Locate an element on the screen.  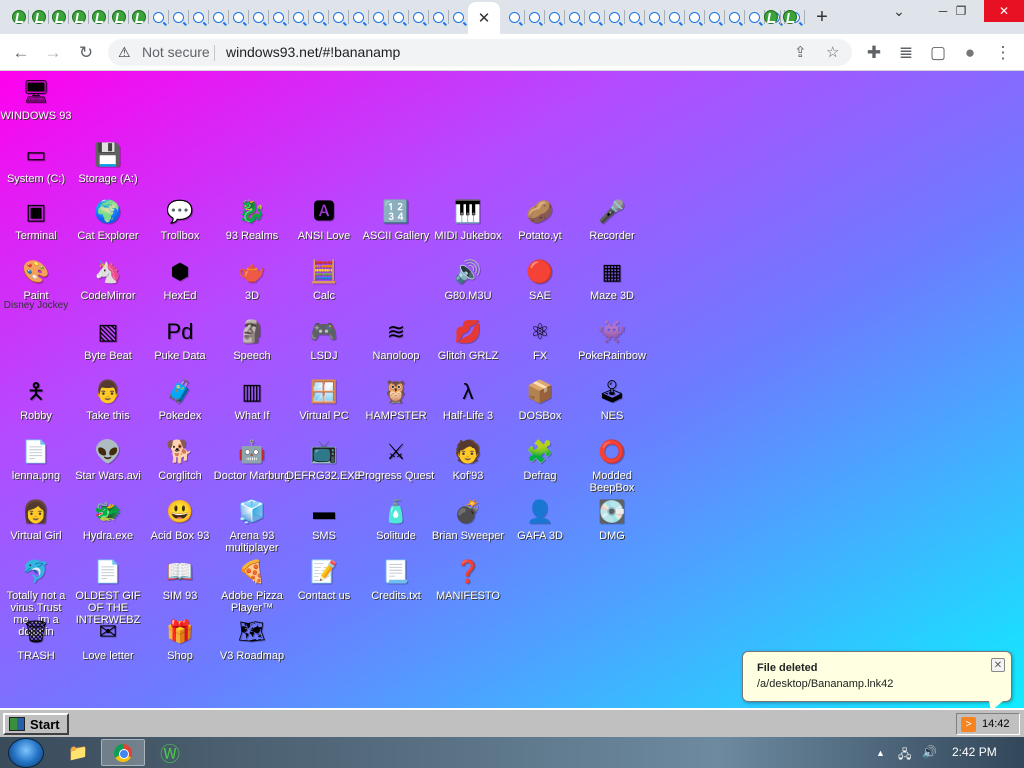
w93-taskbar-icon: Ⓦ is located at coordinates (170, 752).